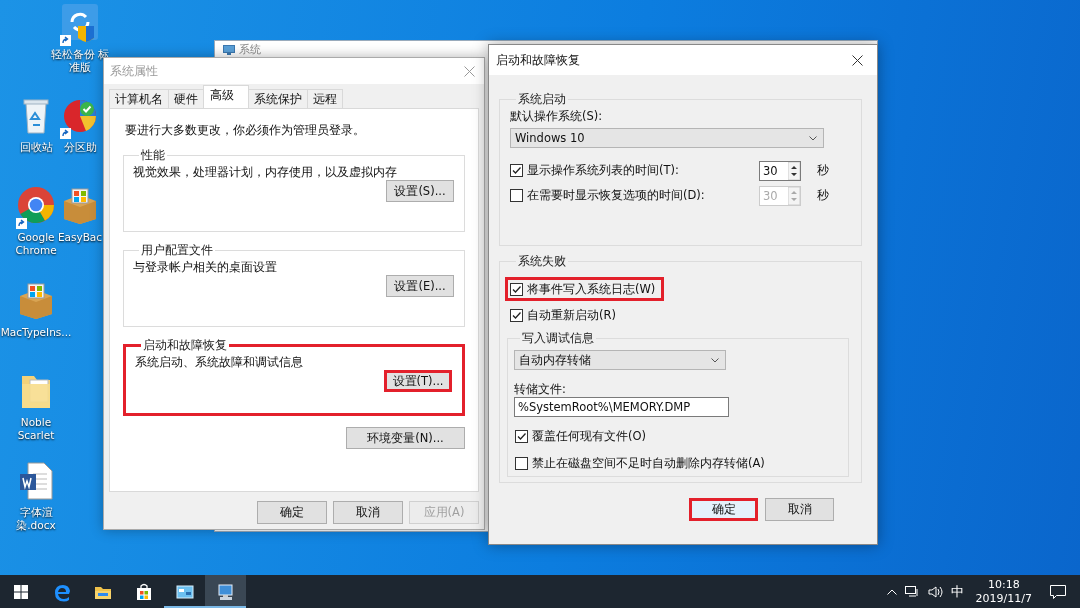  I want to click on notification-icon, so click(1058, 591).